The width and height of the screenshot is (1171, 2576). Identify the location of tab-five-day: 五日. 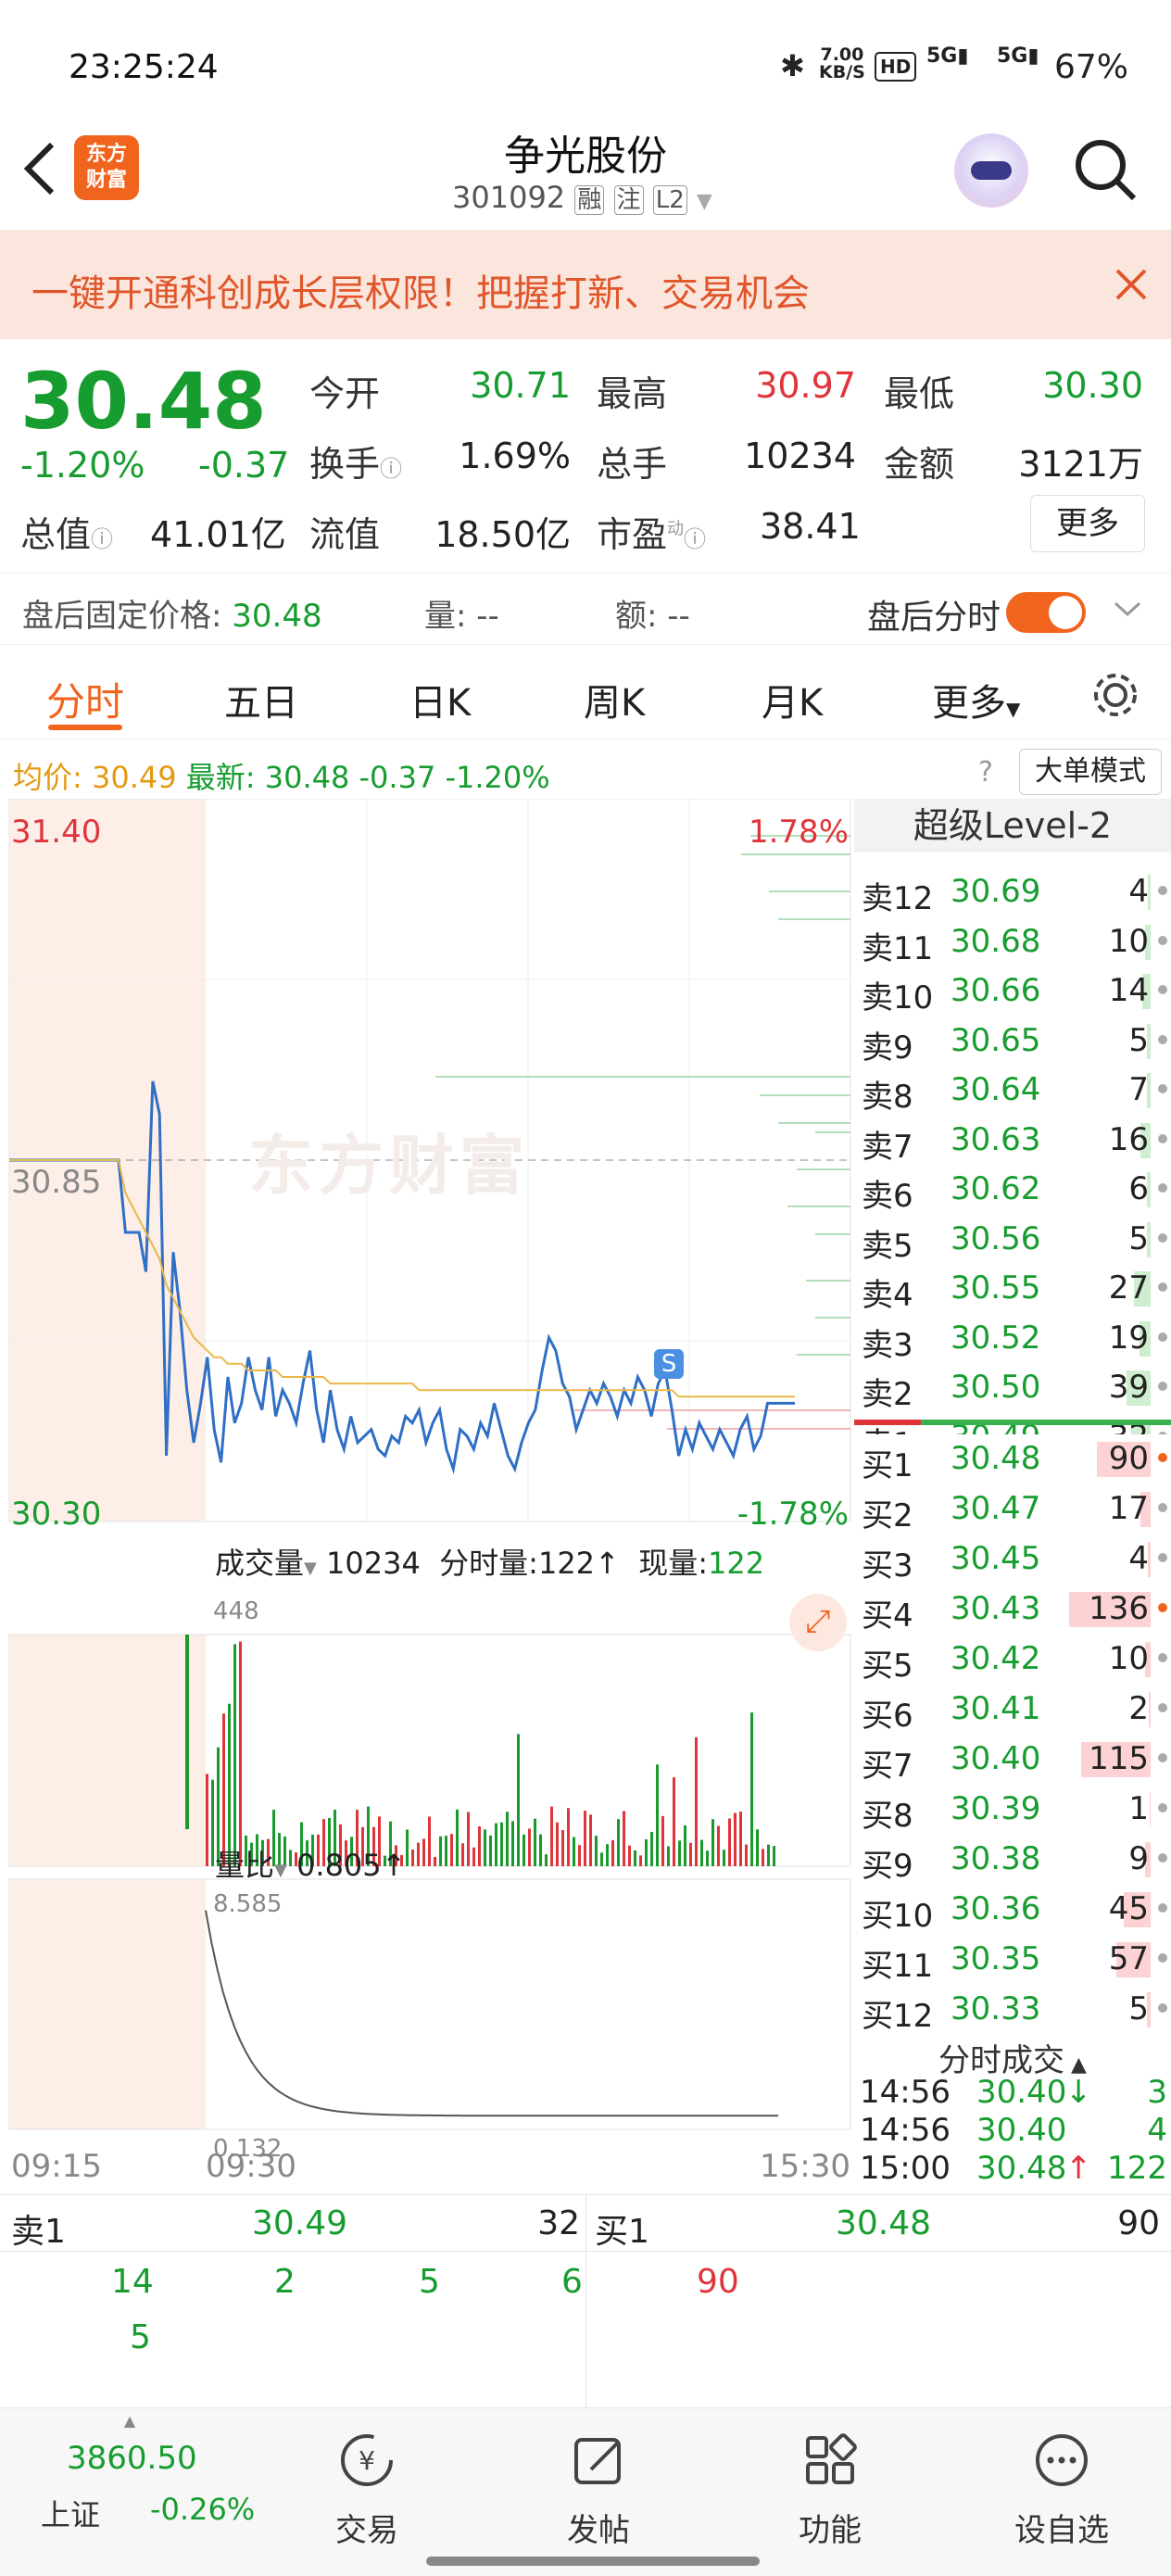
(261, 699).